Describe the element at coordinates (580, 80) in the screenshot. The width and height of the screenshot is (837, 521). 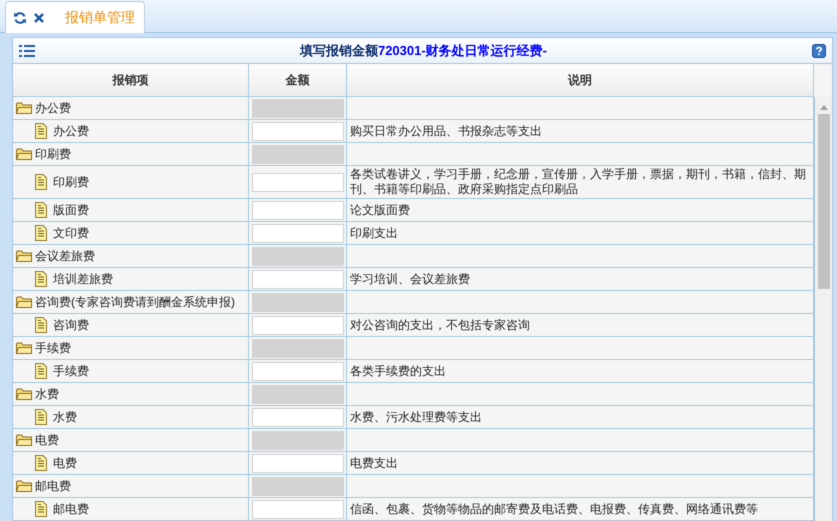
I see `column-header: 说明` at that location.